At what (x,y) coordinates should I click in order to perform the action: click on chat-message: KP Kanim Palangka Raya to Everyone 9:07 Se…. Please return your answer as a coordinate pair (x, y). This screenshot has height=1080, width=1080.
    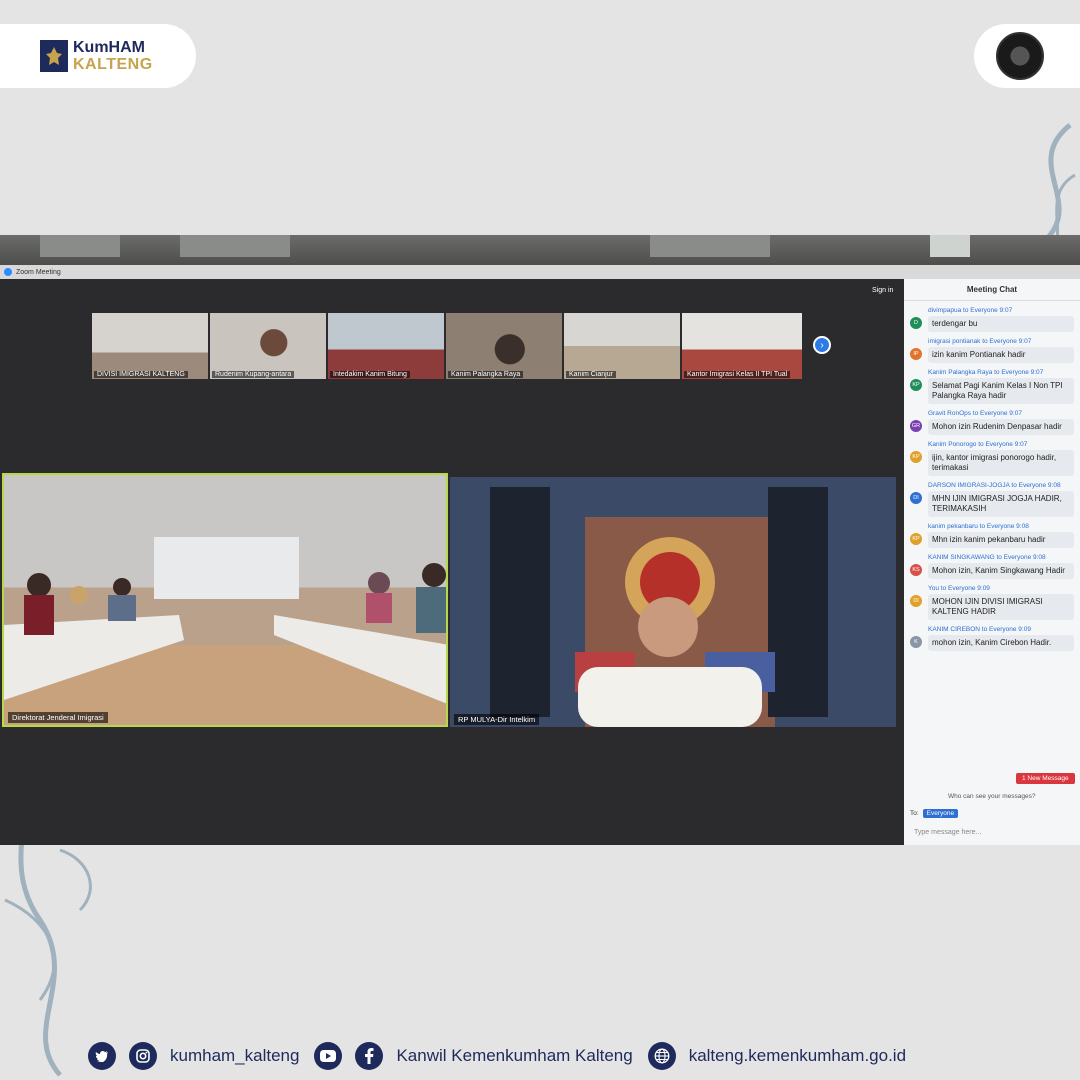
    Looking at the image, I should click on (992, 386).